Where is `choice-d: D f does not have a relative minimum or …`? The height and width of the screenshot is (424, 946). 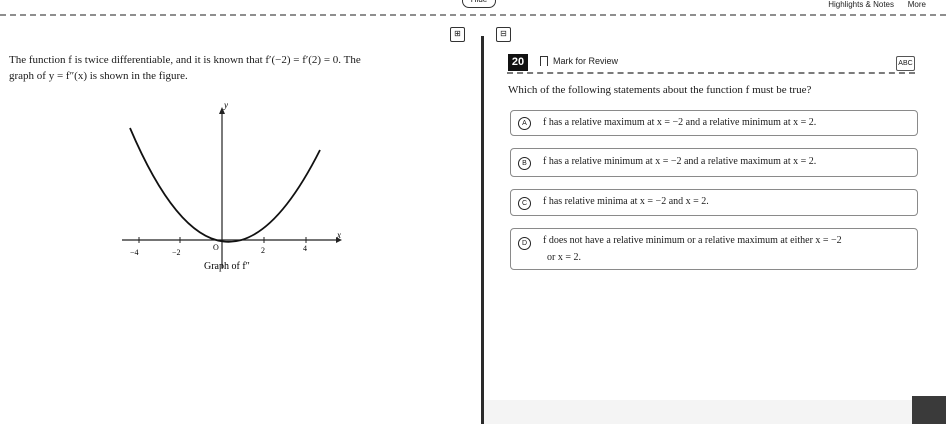 choice-d: D f does not have a relative minimum or … is located at coordinates (714, 249).